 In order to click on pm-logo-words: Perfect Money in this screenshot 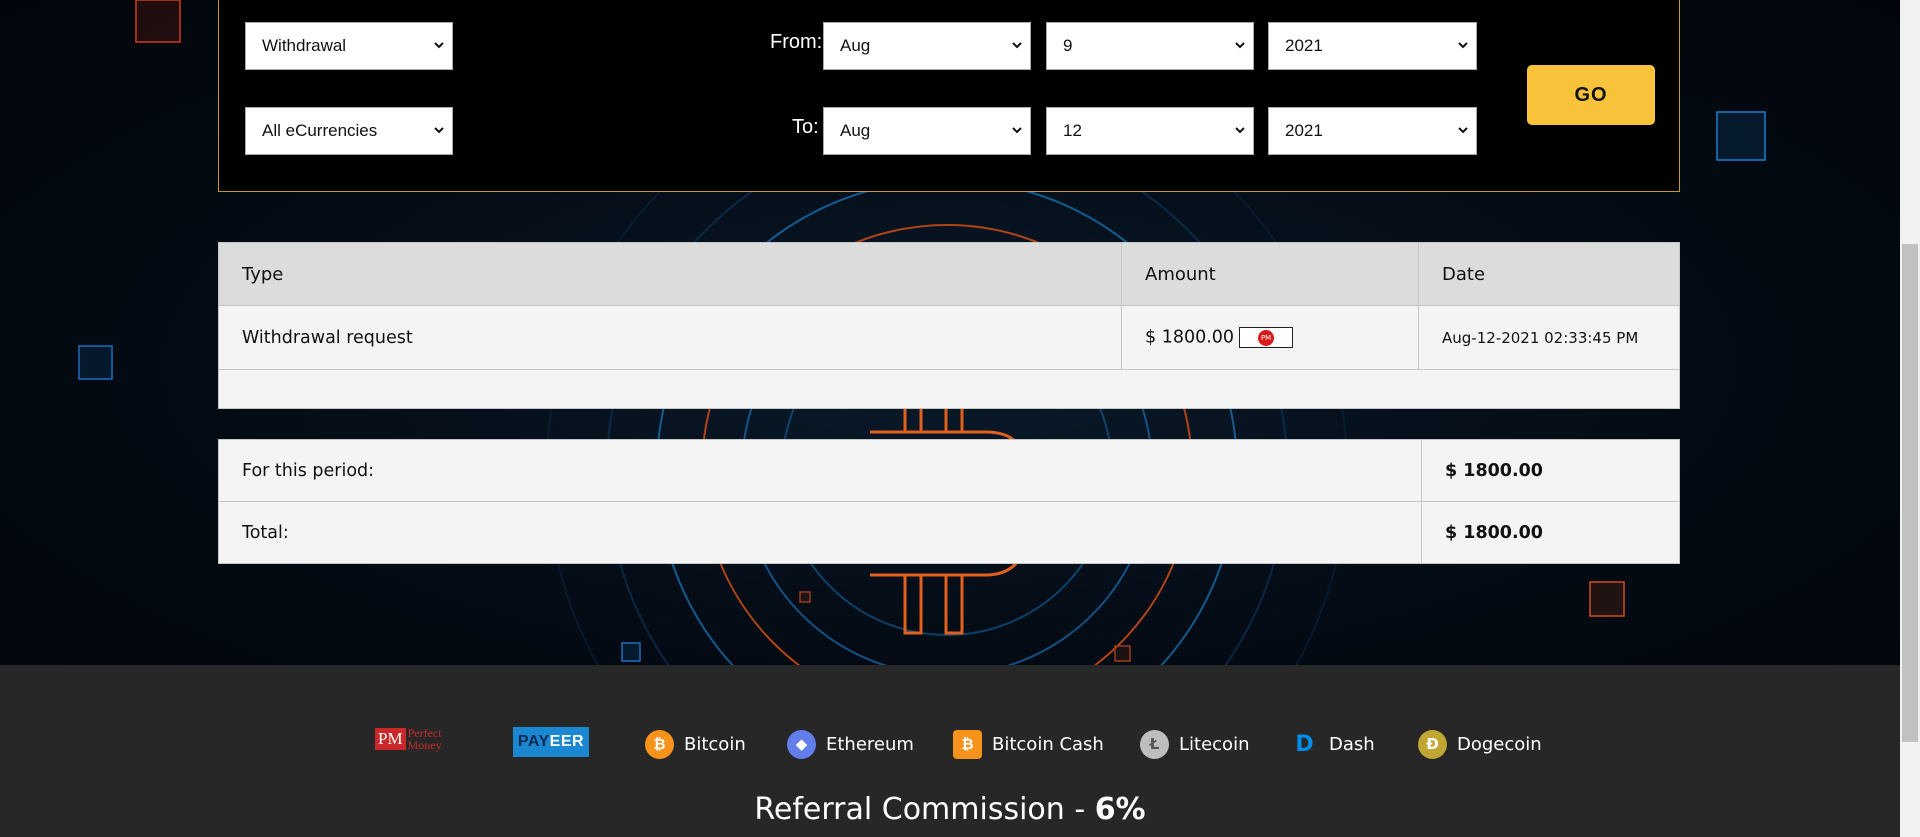, I will do `click(424, 739)`.